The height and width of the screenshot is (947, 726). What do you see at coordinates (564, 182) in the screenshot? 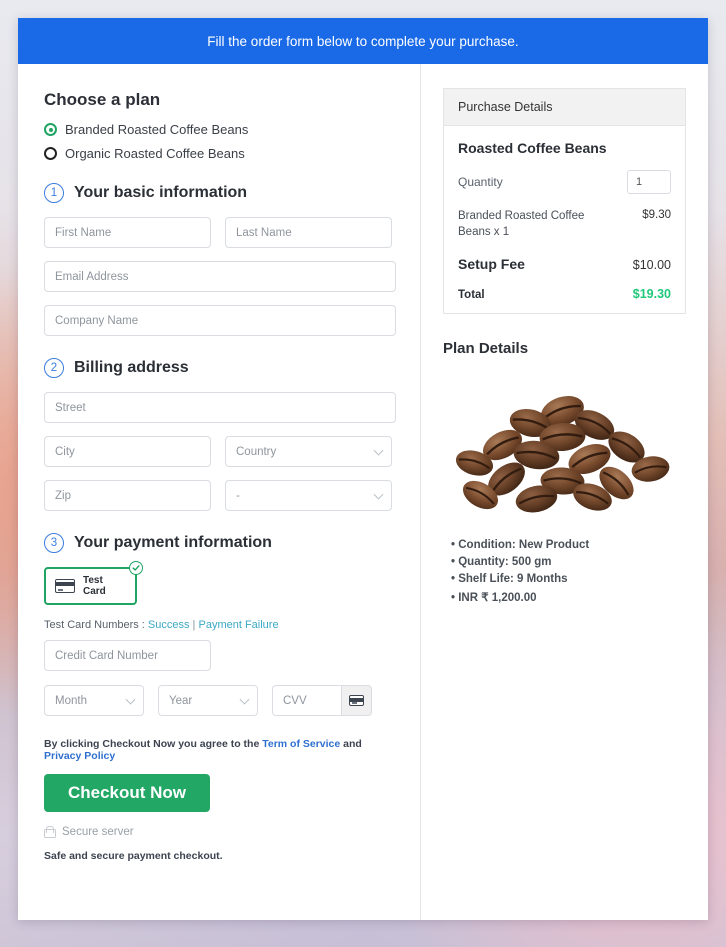
I see `quantity-row: Quantity 1` at bounding box center [564, 182].